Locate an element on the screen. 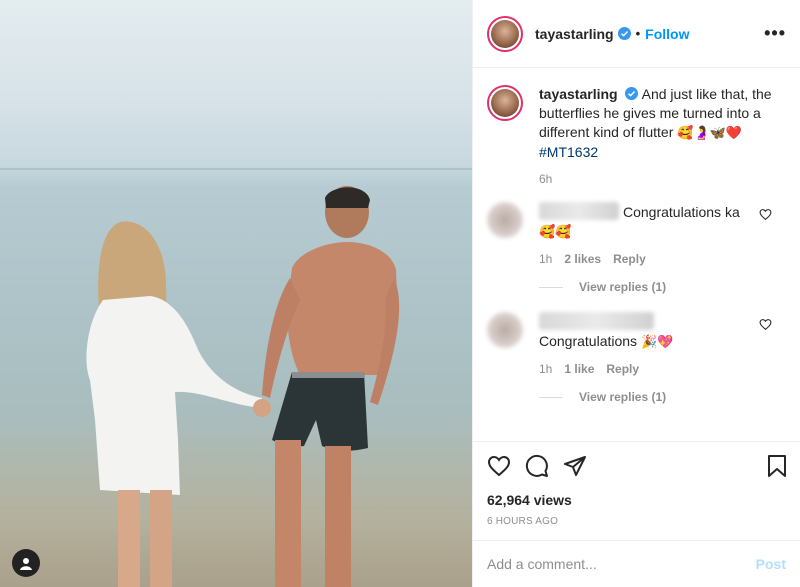  add-comment-bar: Post is located at coordinates (636, 563).